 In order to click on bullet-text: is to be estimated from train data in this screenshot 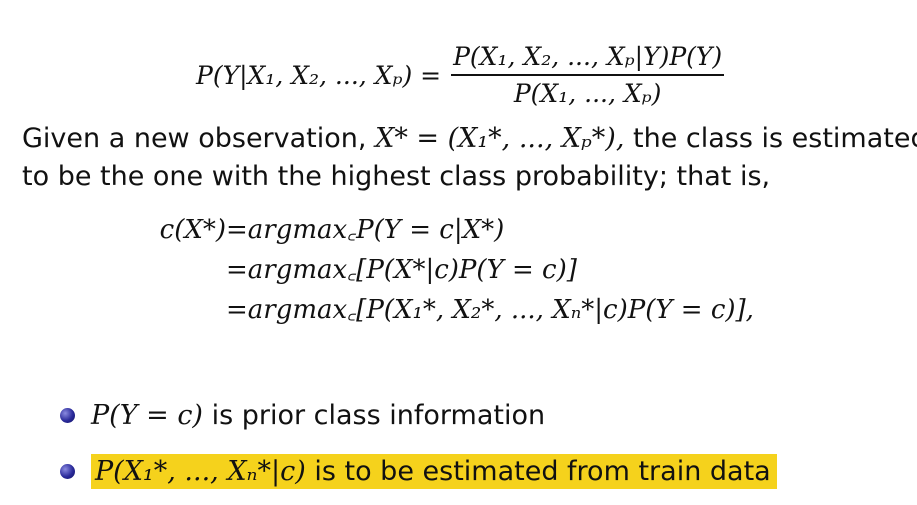, I will do `click(542, 471)`.